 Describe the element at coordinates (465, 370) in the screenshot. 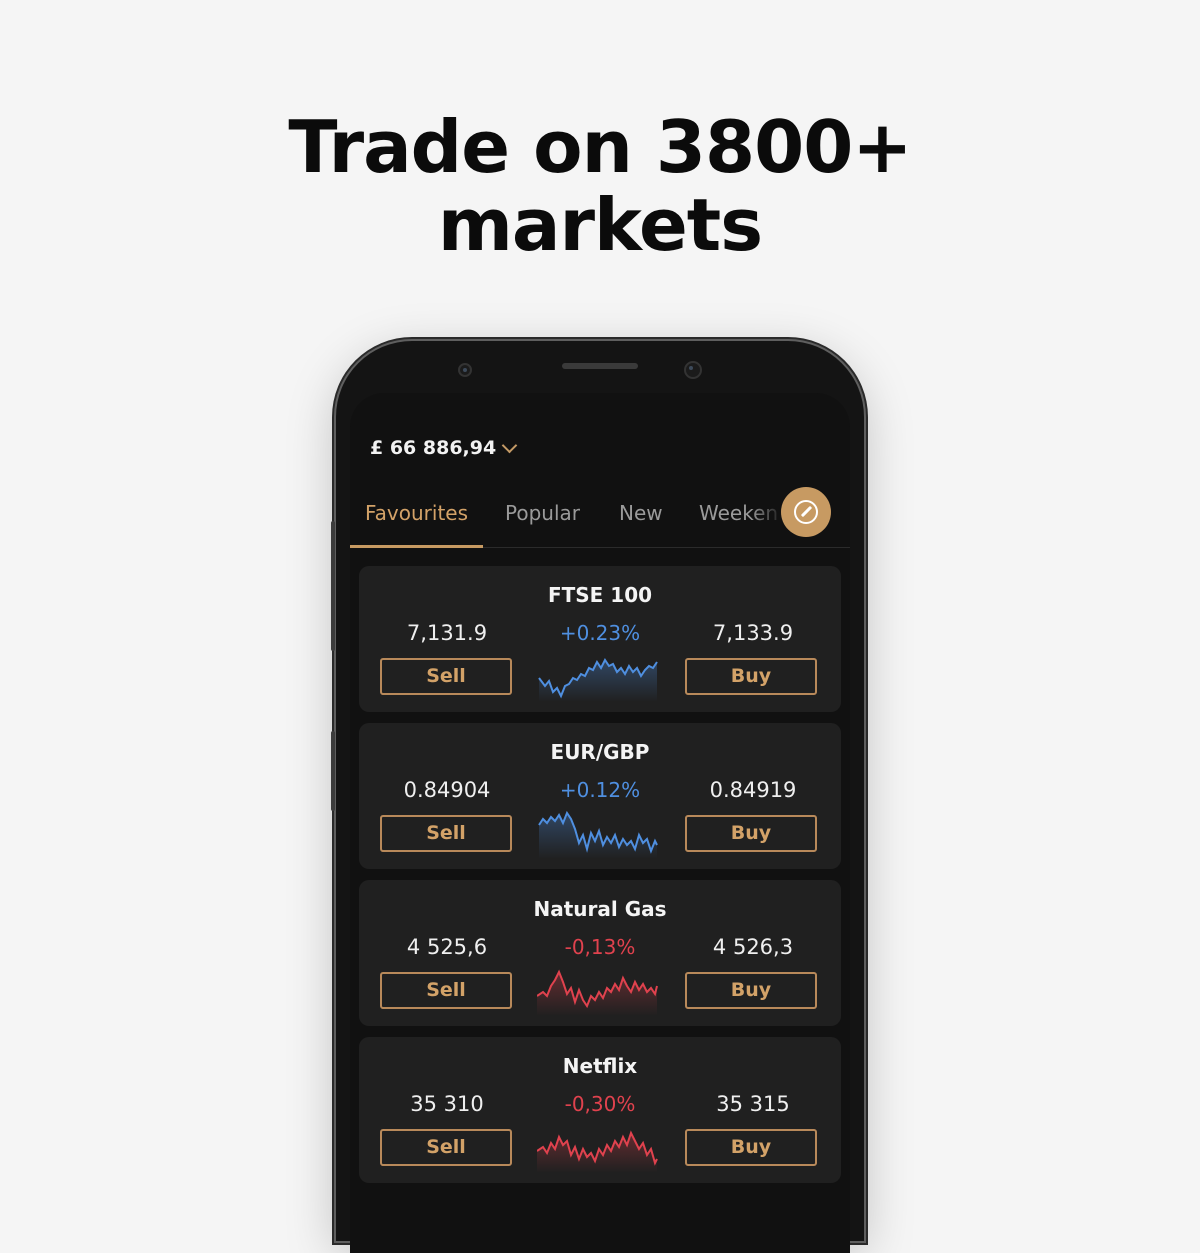

I see `front-sensor-icon` at that location.